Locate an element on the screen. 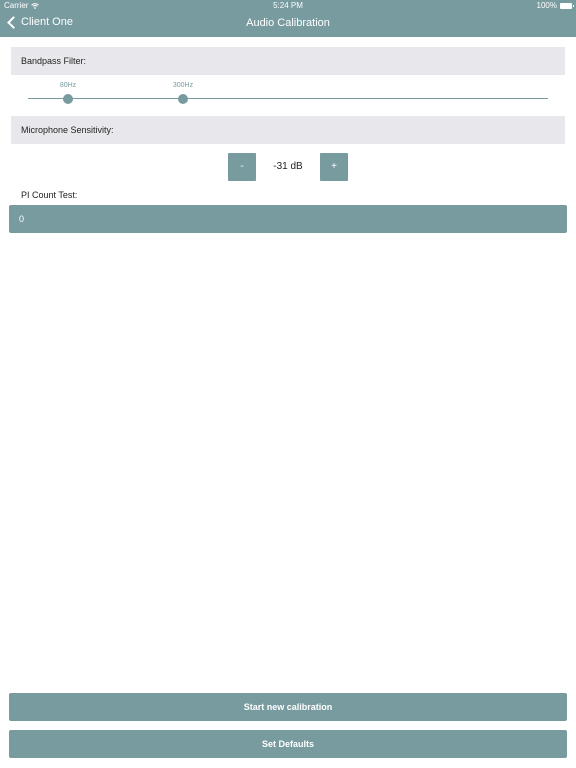 This screenshot has width=576, height=768. start-calibration-button: Start new calibration is located at coordinates (288, 707).